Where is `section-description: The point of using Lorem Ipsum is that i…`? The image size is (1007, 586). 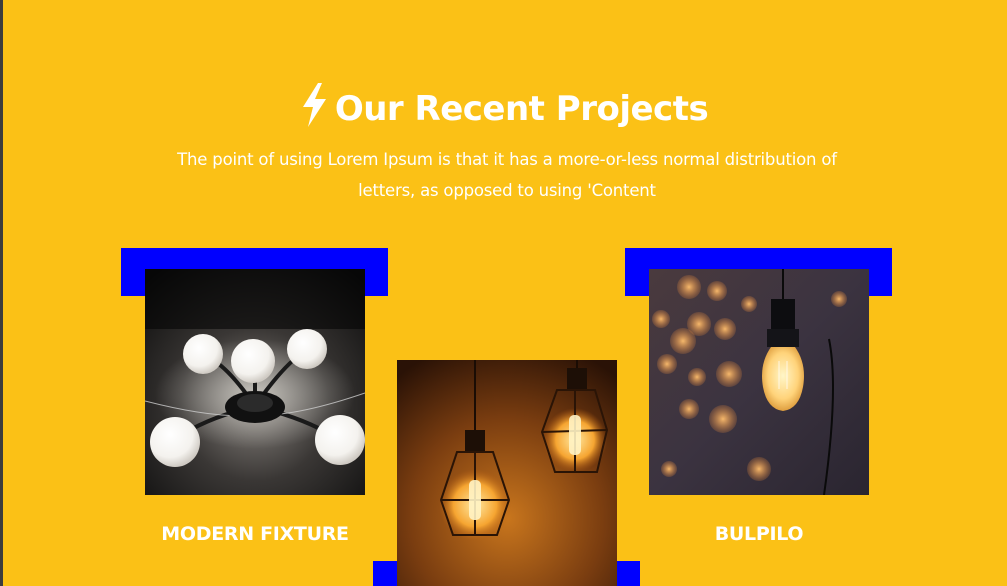
section-description: The point of using Lorem Ipsum is that i… is located at coordinates (507, 175).